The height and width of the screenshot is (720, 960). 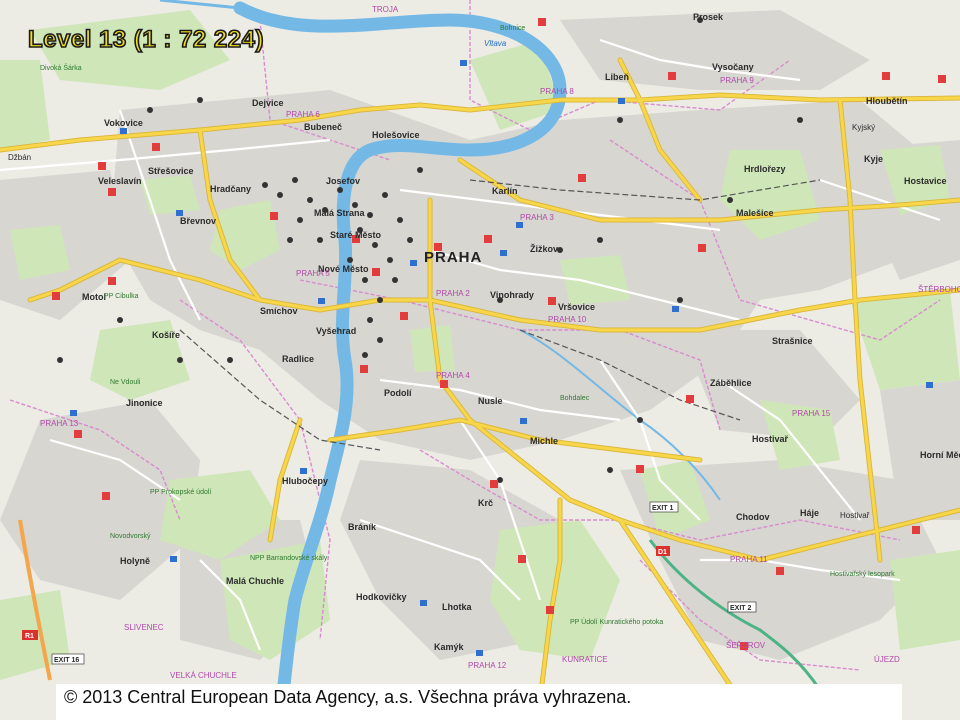 What do you see at coordinates (121, 296) in the screenshot?
I see `label-pp-cibulka: PP Cibulka` at bounding box center [121, 296].